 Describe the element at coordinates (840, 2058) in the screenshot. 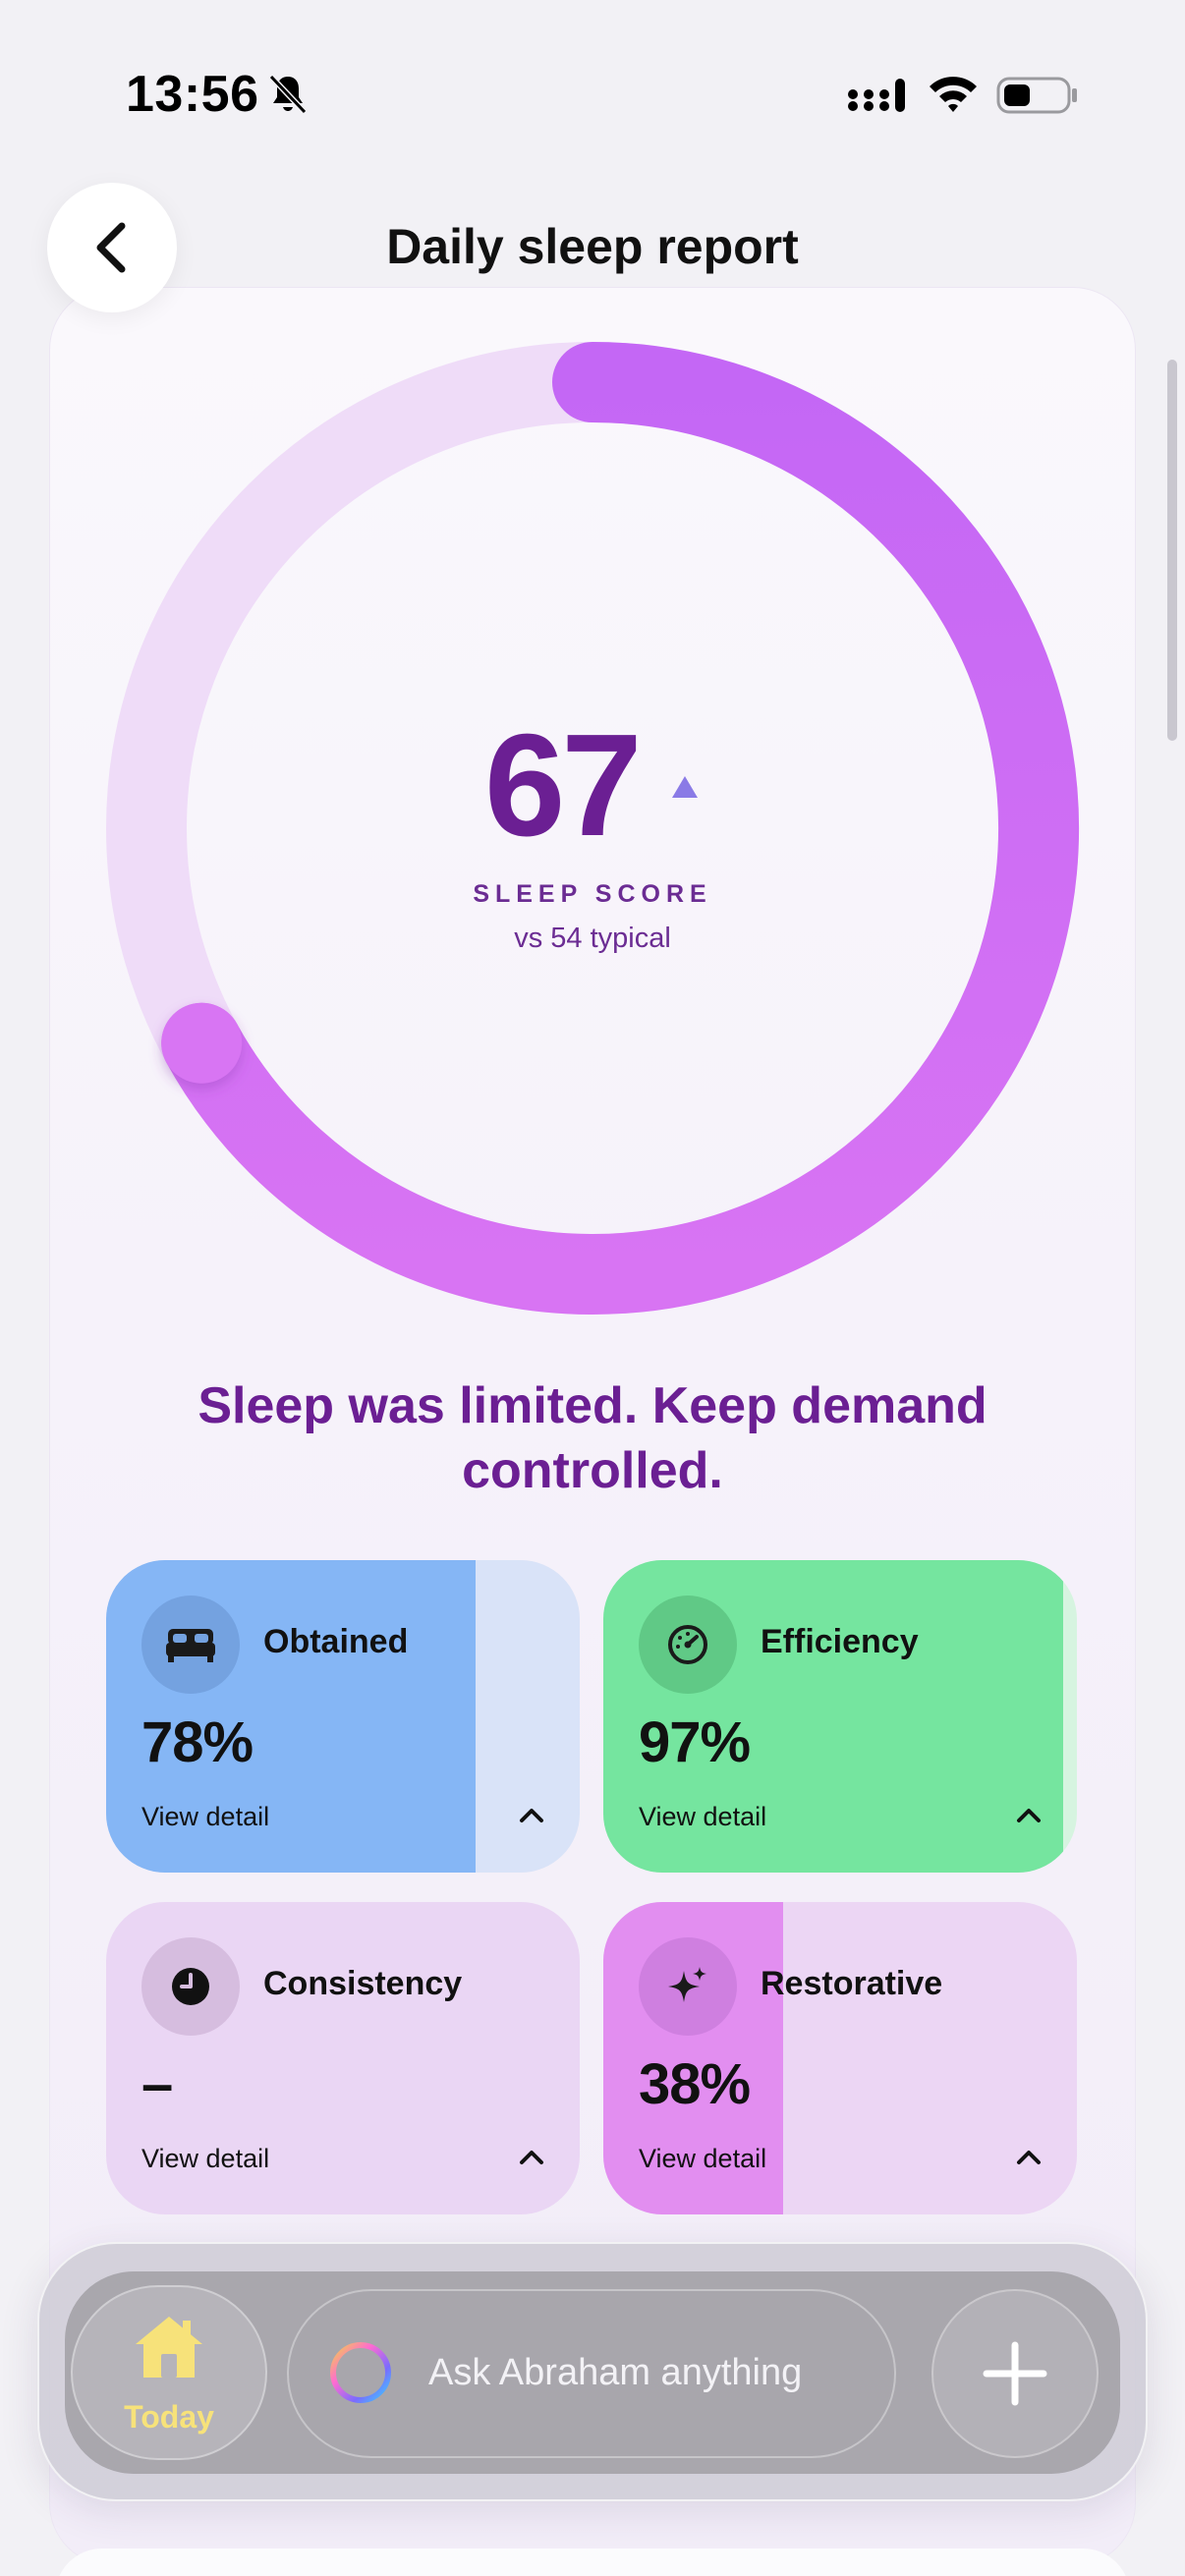

I see `metric-tile-restorative: Restorative 38% View detail` at that location.